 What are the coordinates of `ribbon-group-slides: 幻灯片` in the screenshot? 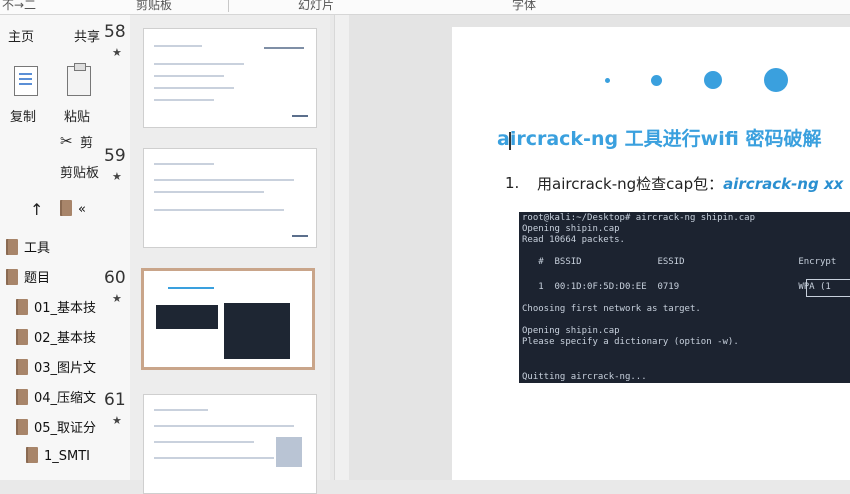 It's located at (316, 6).